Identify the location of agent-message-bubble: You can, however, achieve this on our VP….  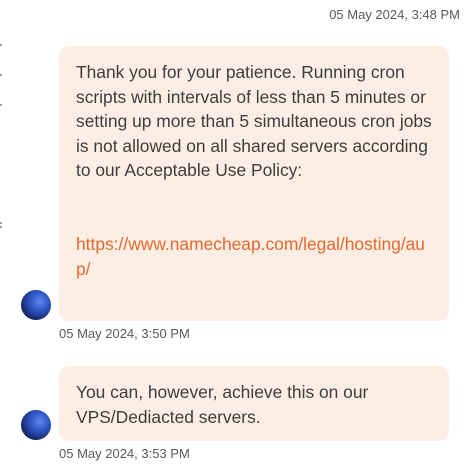
(254, 403).